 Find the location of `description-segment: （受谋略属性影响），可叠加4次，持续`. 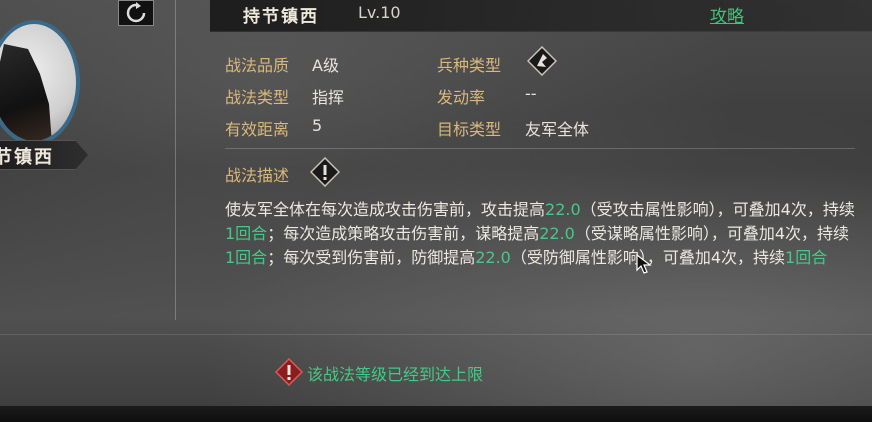

description-segment: （受谋略属性影响），可叠加4次，持续 is located at coordinates (712, 233).